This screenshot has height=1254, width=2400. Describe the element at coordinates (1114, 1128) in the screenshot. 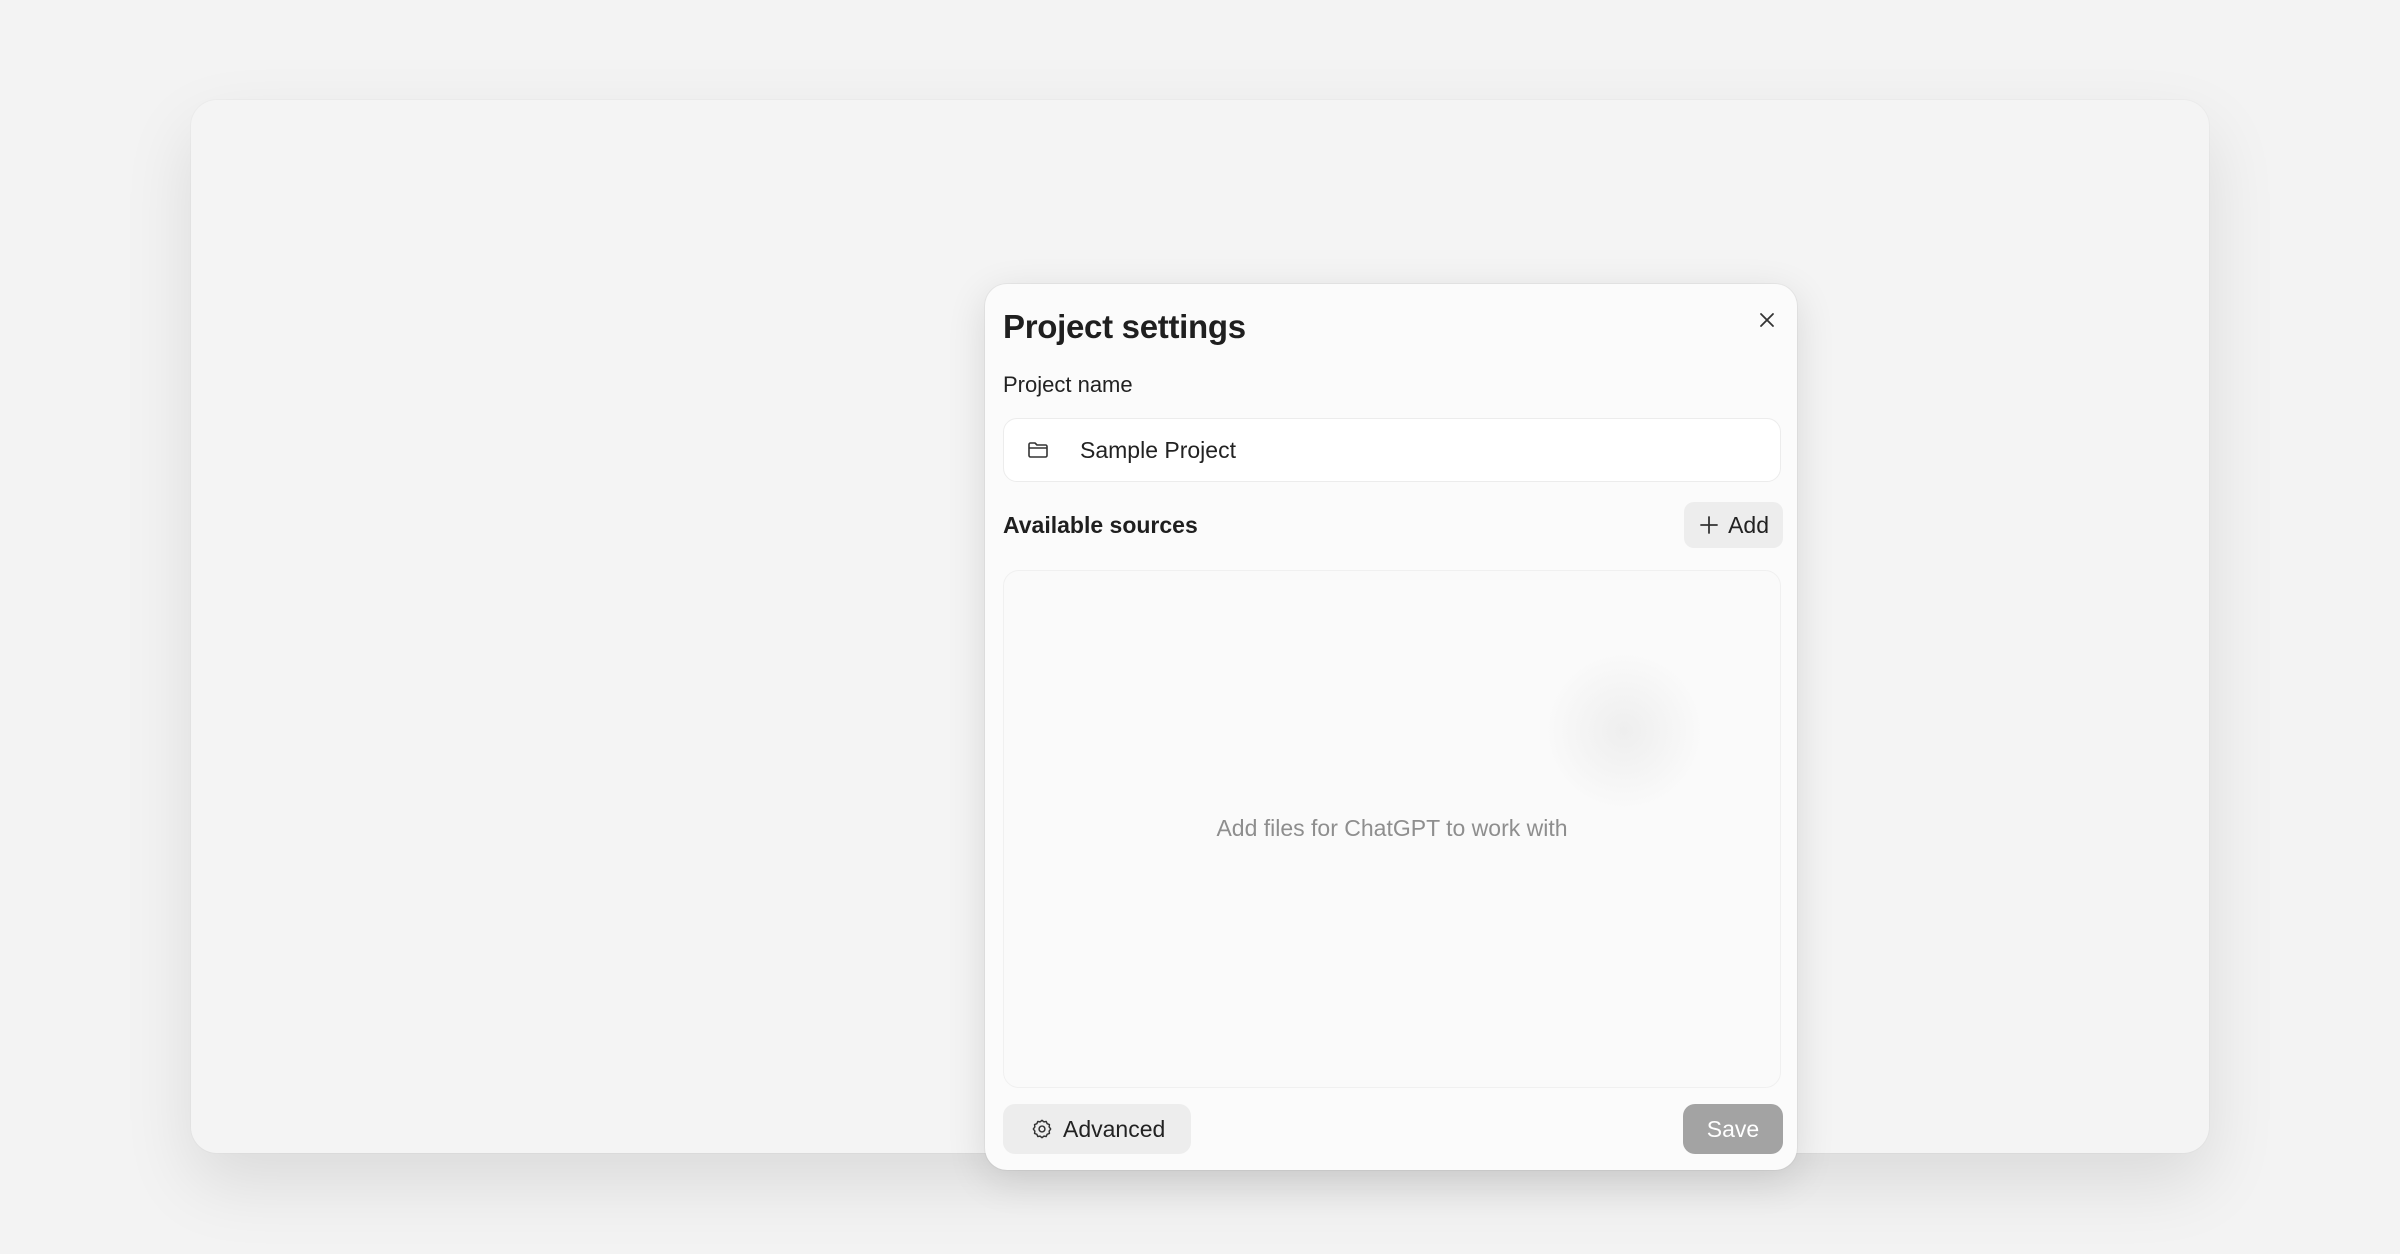

I see `advanced-label: Advanced` at that location.